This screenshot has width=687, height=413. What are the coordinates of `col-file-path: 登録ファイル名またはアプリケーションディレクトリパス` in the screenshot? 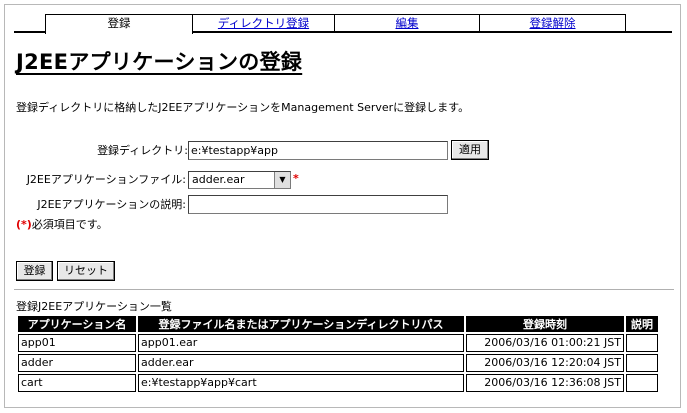 It's located at (301, 324).